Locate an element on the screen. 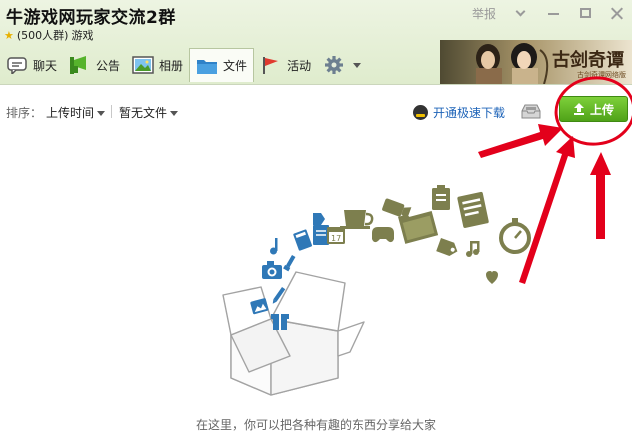 The image size is (632, 447). gamepad-icon is located at coordinates (383, 235).